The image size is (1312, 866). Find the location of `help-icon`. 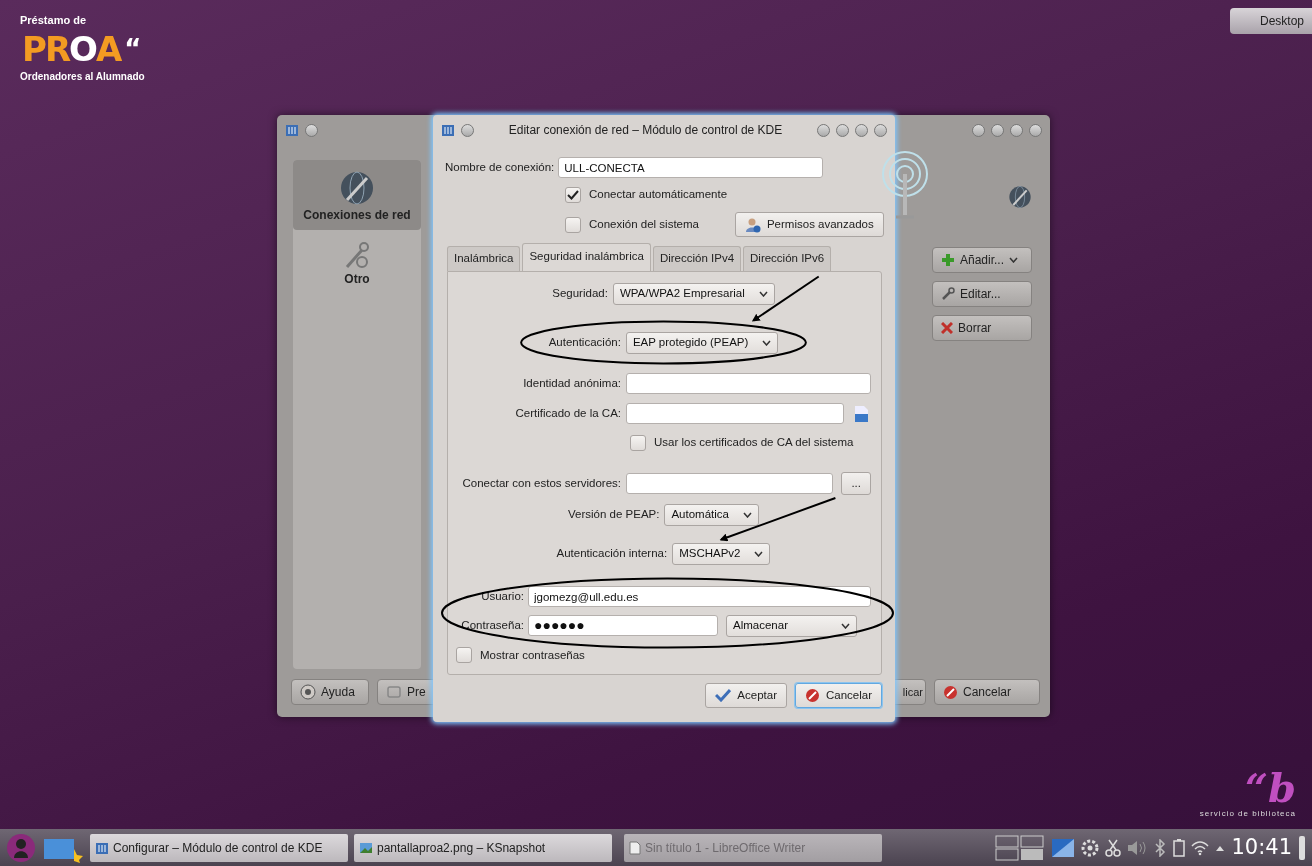

help-icon is located at coordinates (308, 692).